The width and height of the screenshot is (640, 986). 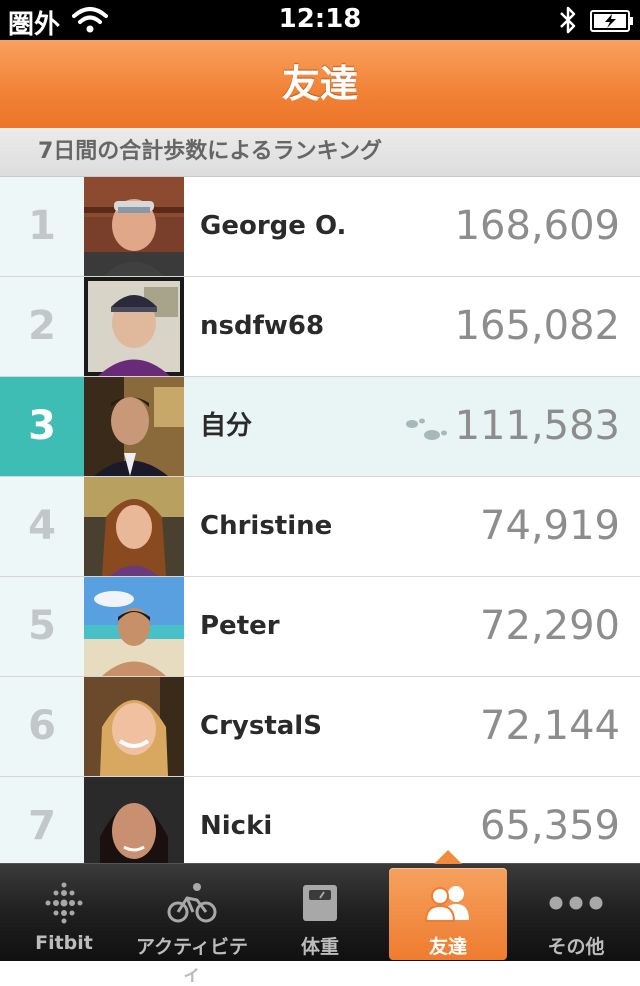 I want to click on friends-icon, so click(x=446, y=904).